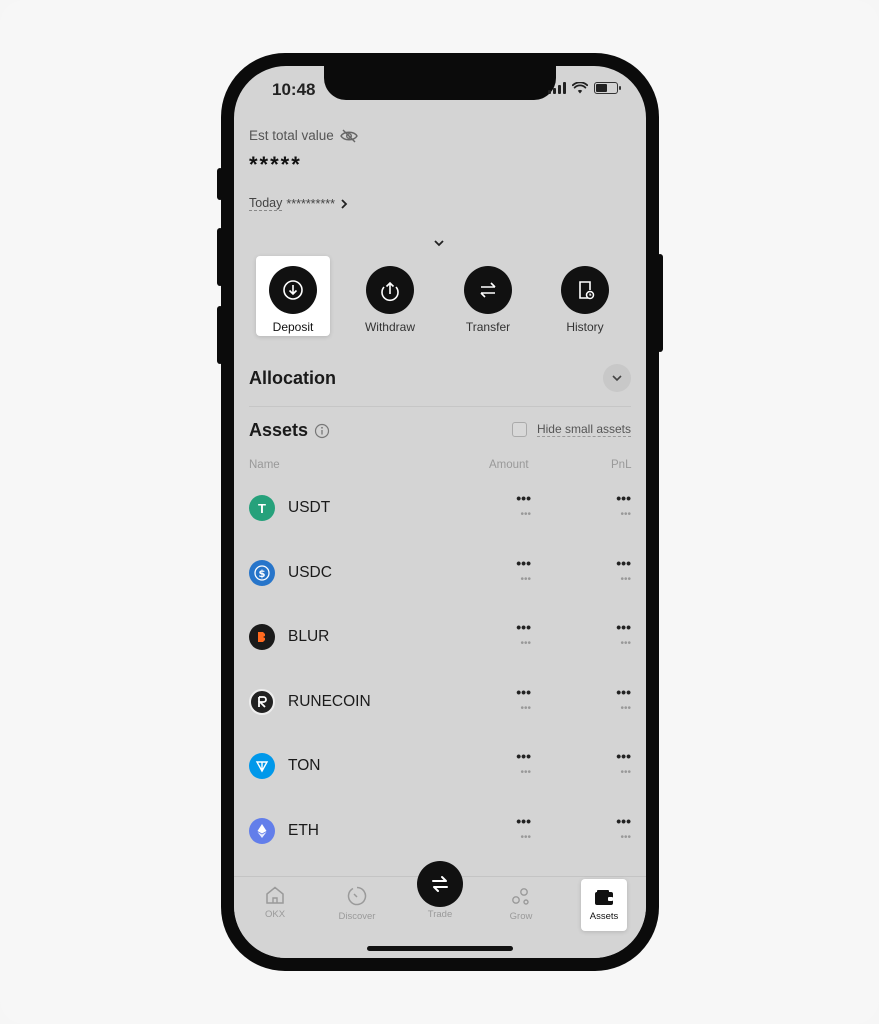 The image size is (879, 1024). I want to click on tab-grow-label: Grow, so click(521, 916).